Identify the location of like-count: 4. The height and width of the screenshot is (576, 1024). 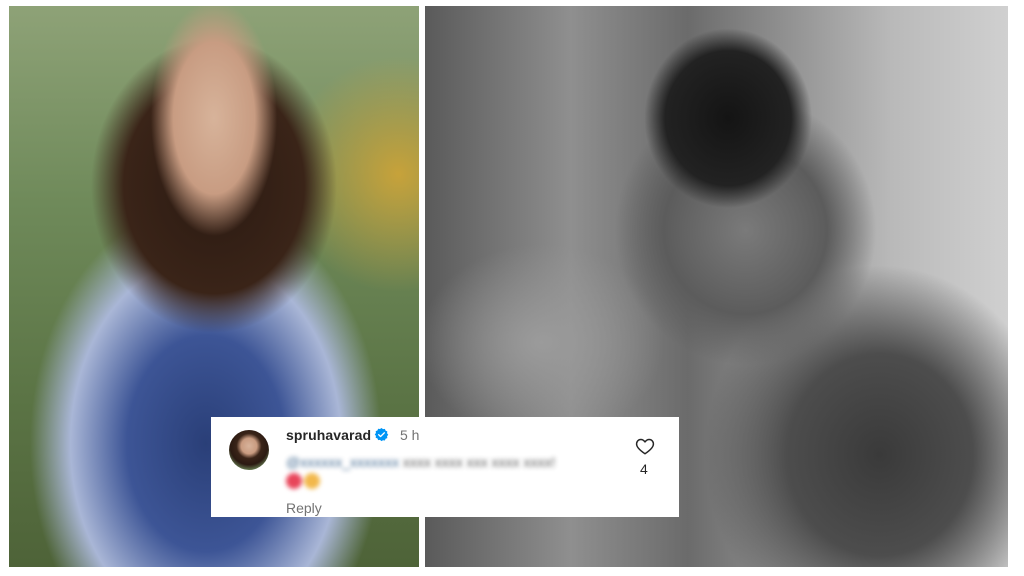
(644, 469).